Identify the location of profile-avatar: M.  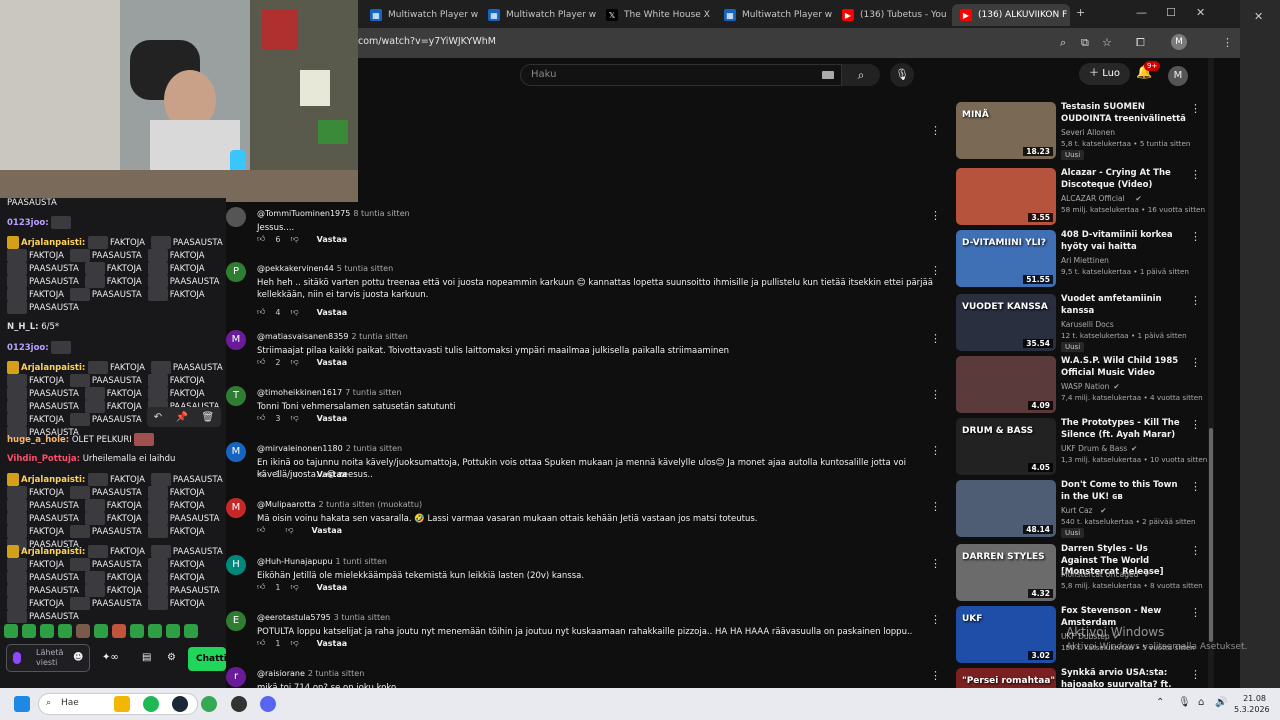
(1179, 42).